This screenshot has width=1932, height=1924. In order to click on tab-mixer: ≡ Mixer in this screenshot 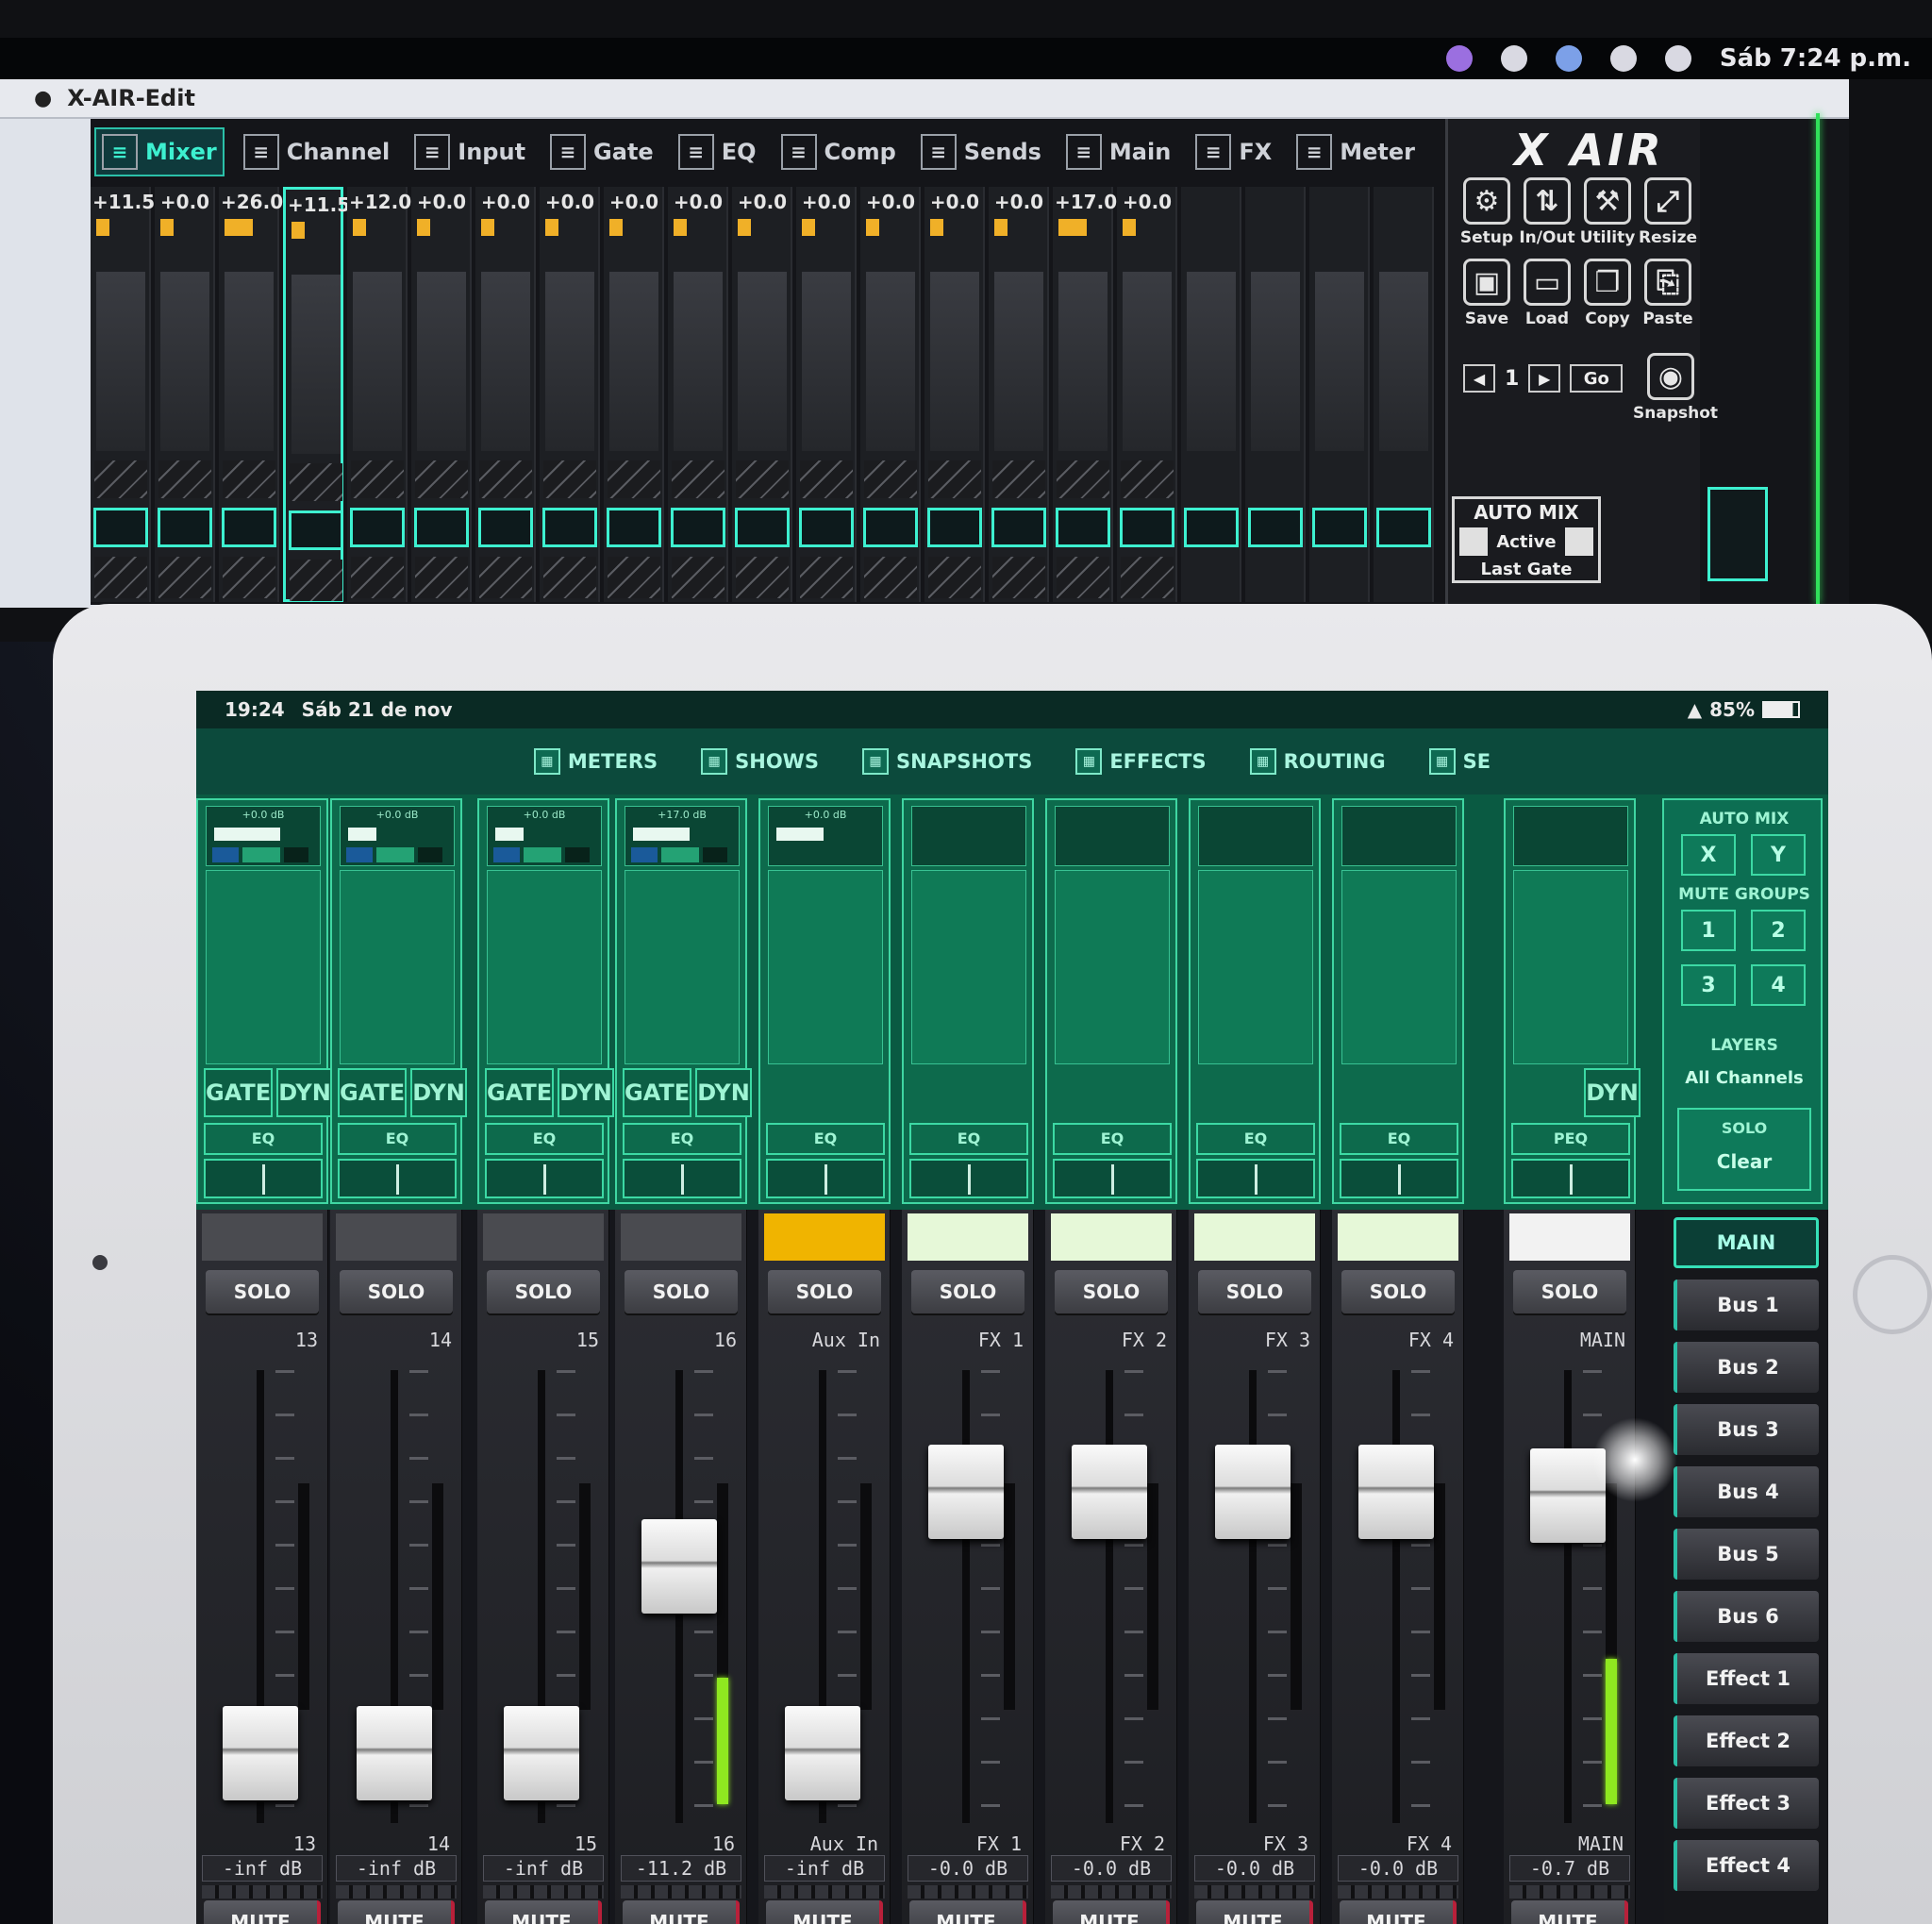, I will do `click(160, 151)`.